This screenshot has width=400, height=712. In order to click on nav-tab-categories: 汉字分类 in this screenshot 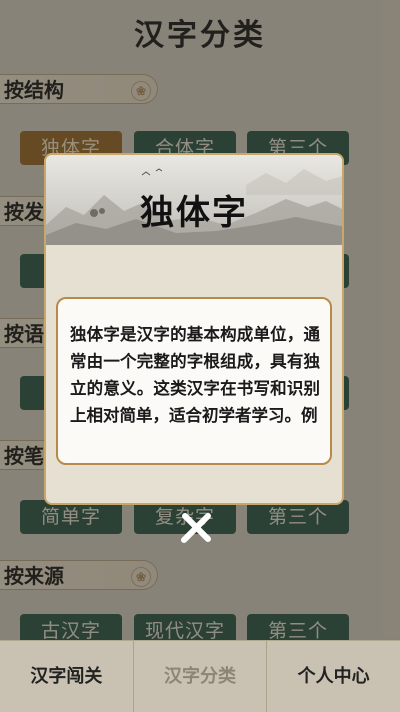, I will do `click(199, 676)`.